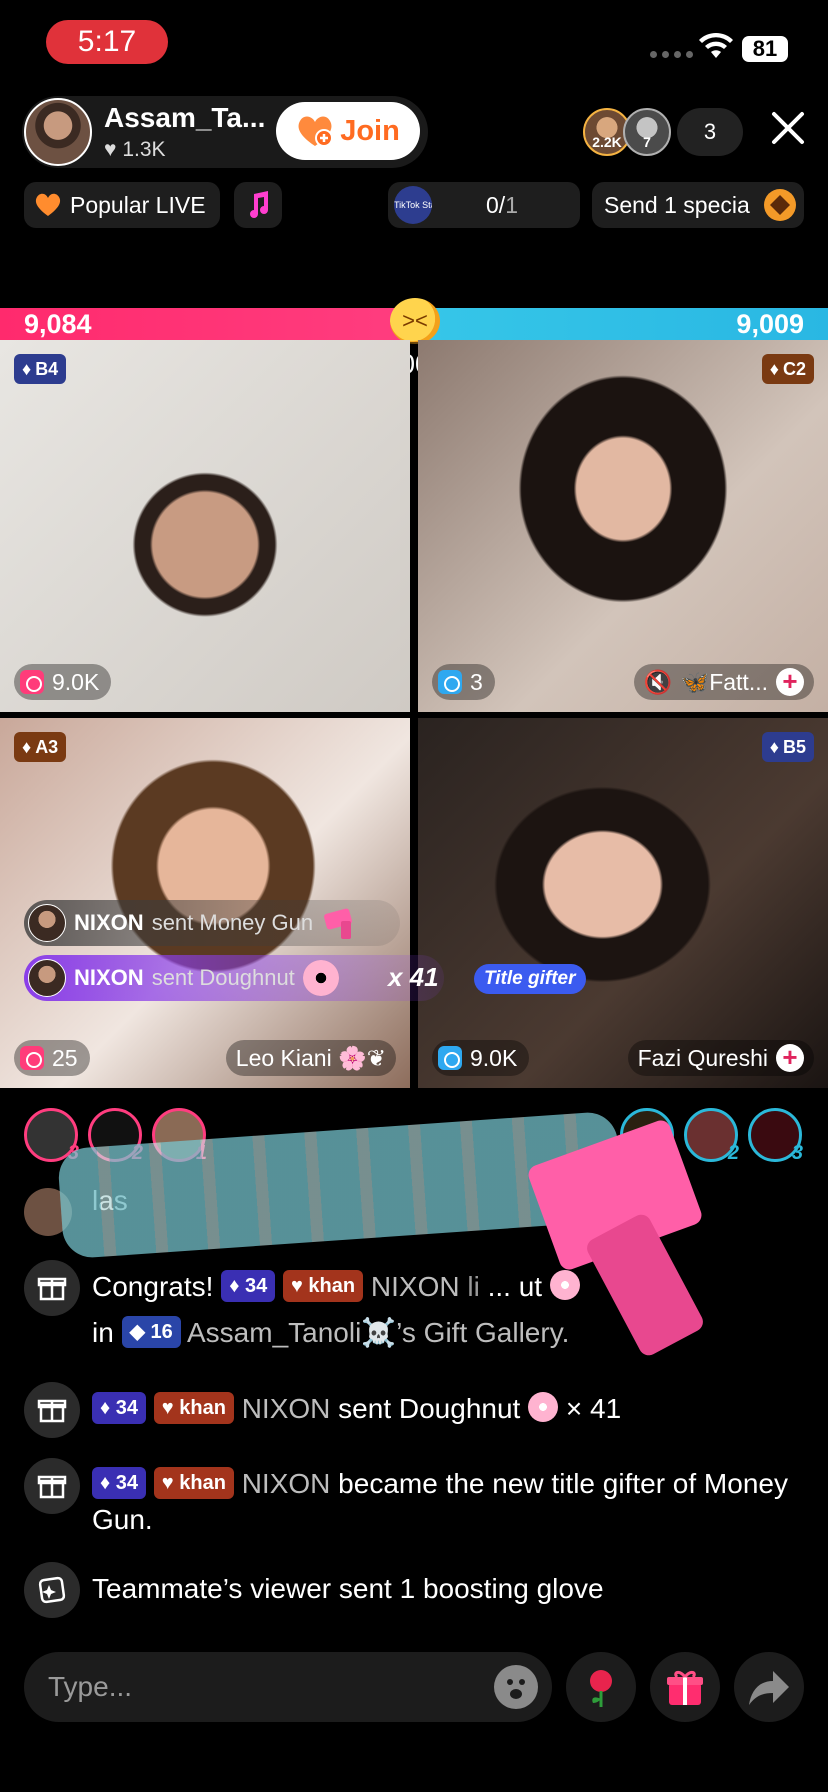 The width and height of the screenshot is (828, 1792). I want to click on gift-multiplier: x 41, so click(413, 977).